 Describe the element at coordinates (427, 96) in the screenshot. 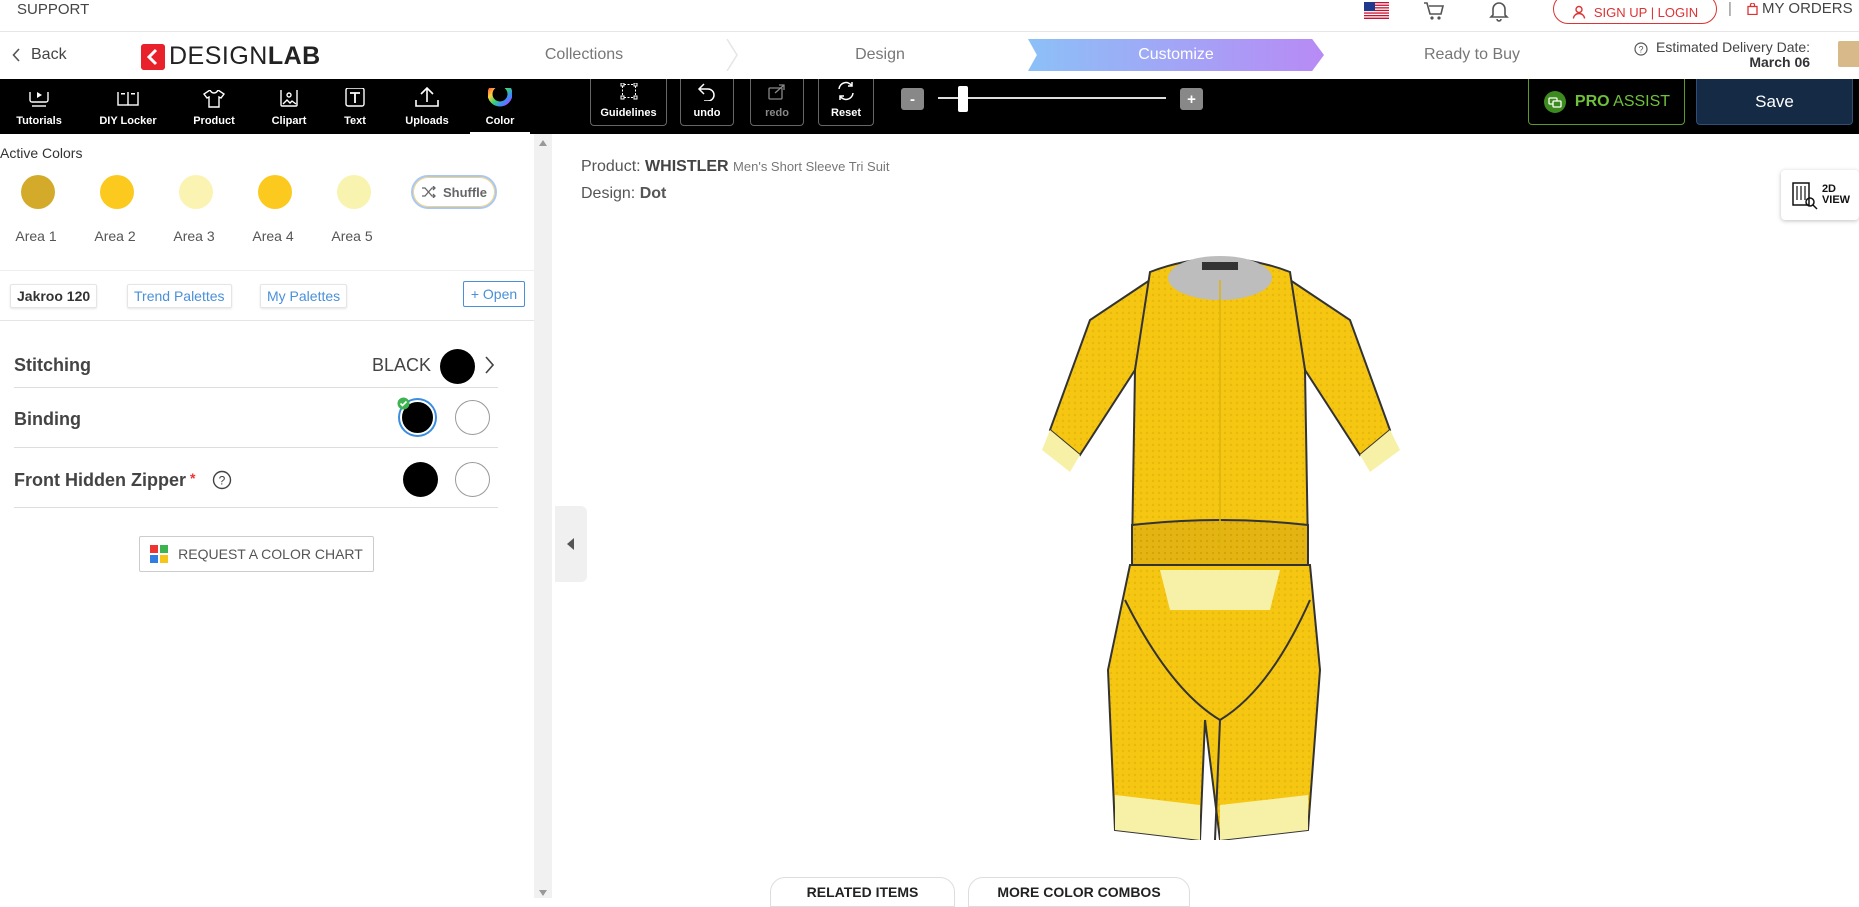

I see `upload-icon` at that location.